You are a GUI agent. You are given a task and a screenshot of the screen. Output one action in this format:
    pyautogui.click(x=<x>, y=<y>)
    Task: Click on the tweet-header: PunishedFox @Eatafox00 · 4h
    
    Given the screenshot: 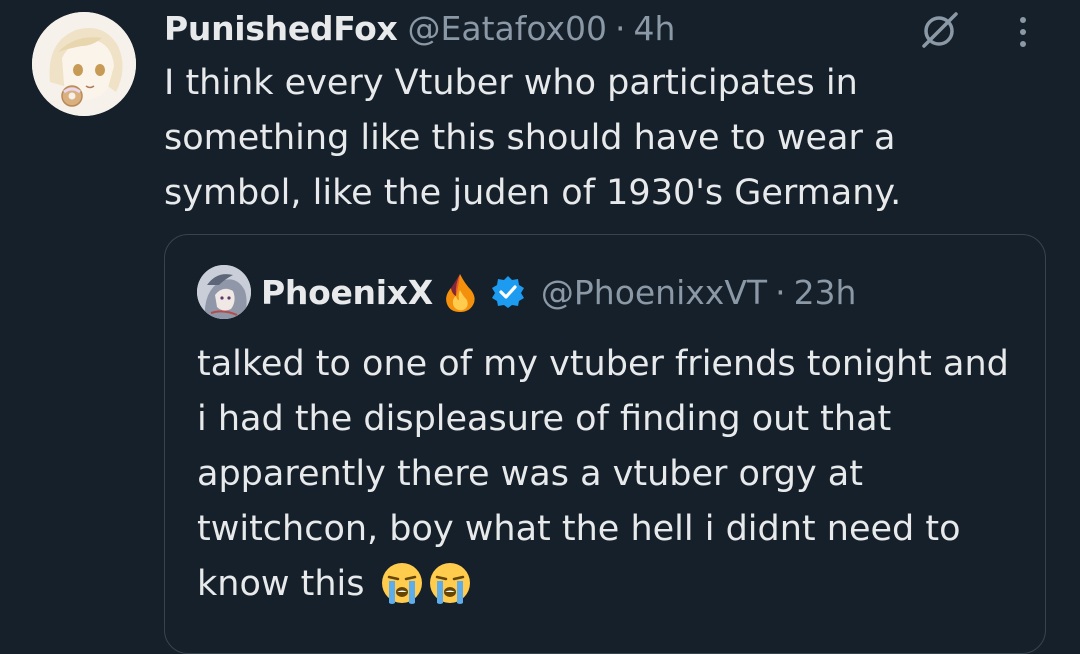 What is the action you would take?
    pyautogui.click(x=419, y=28)
    